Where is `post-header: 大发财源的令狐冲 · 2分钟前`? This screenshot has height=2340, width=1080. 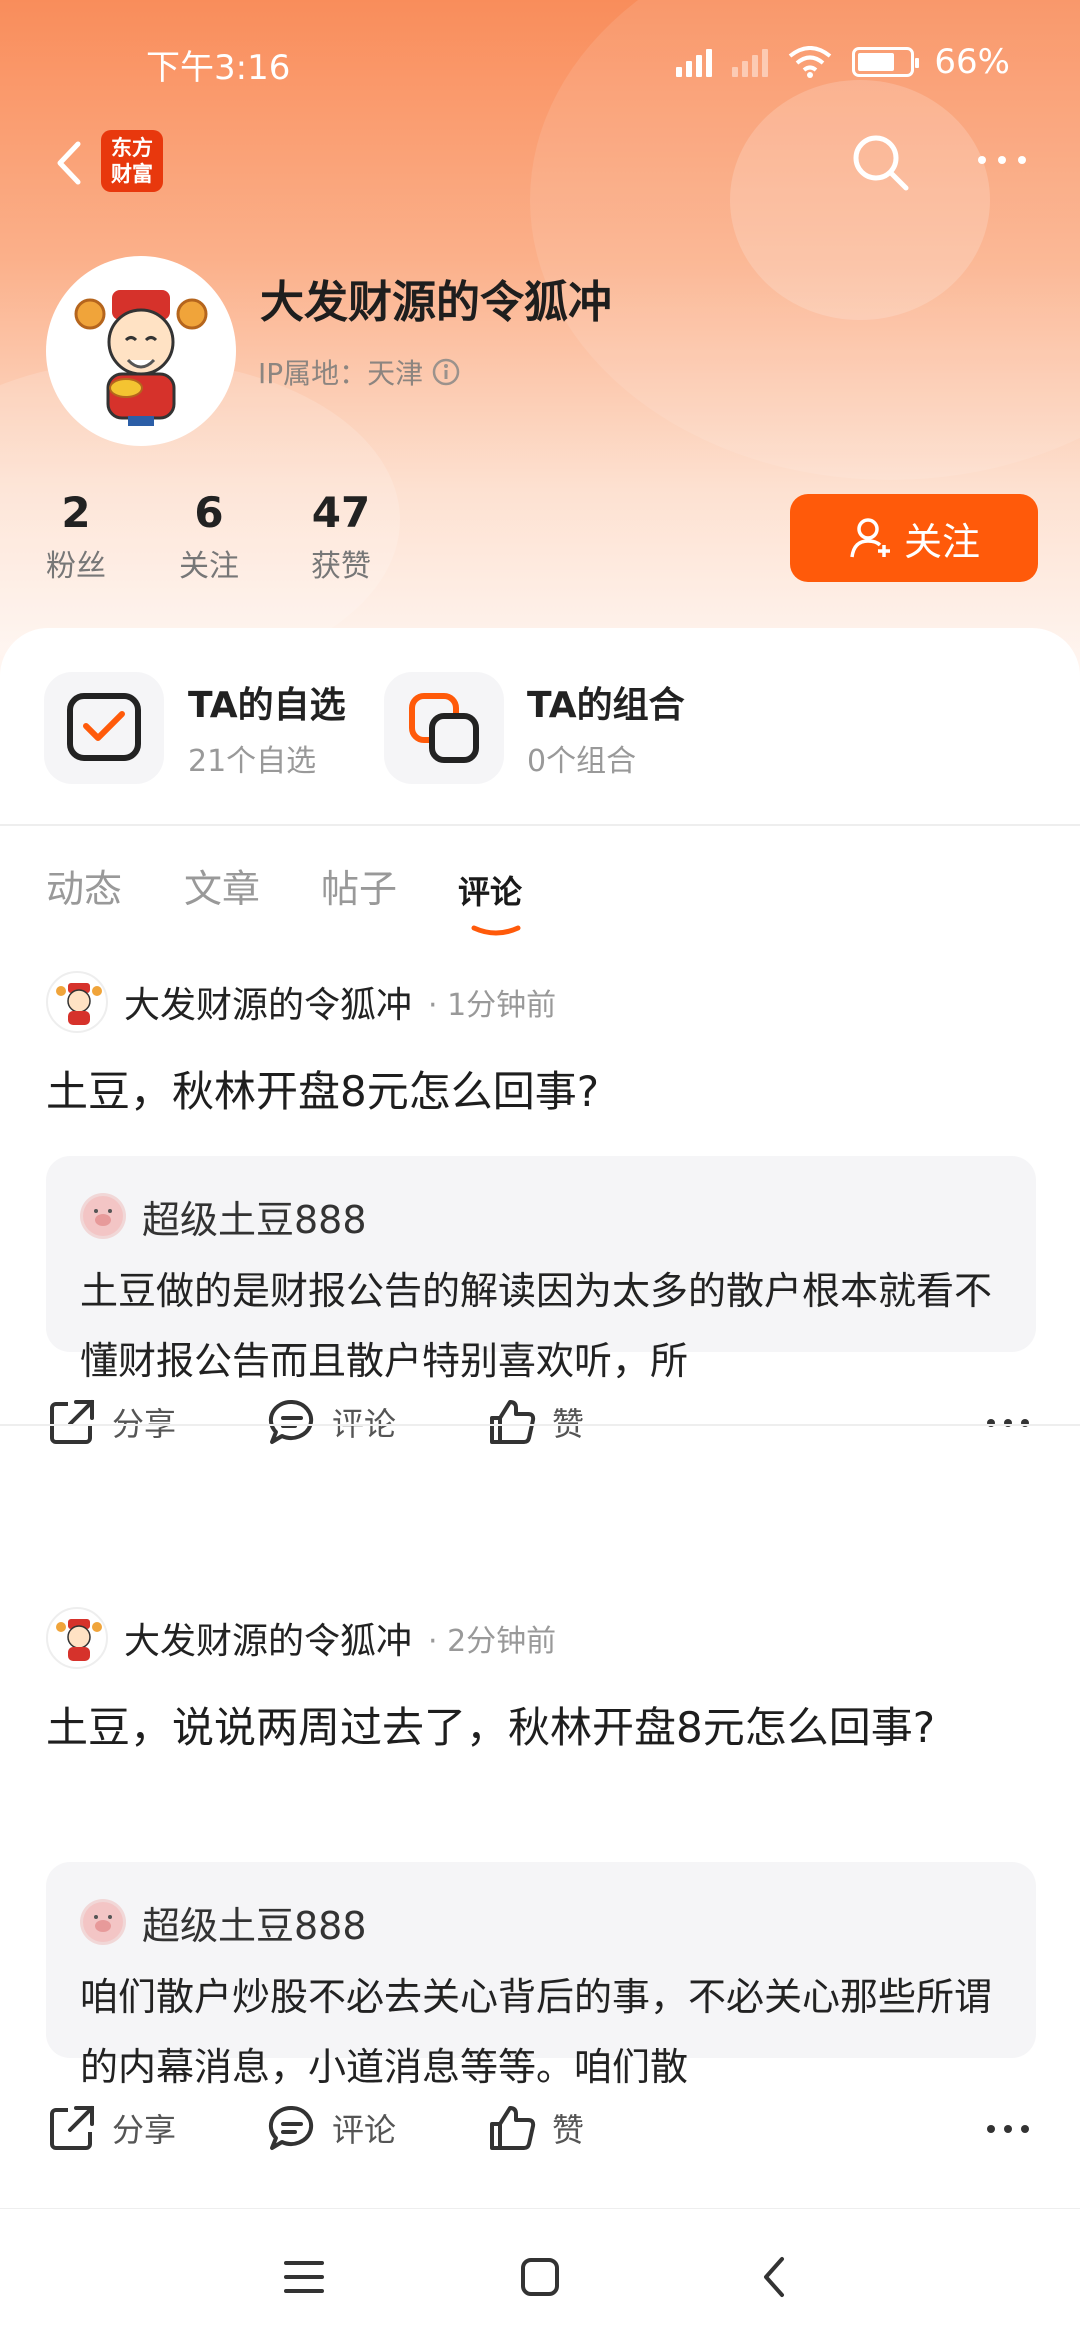 post-header: 大发财源的令狐冲 · 2分钟前 is located at coordinates (301, 1638).